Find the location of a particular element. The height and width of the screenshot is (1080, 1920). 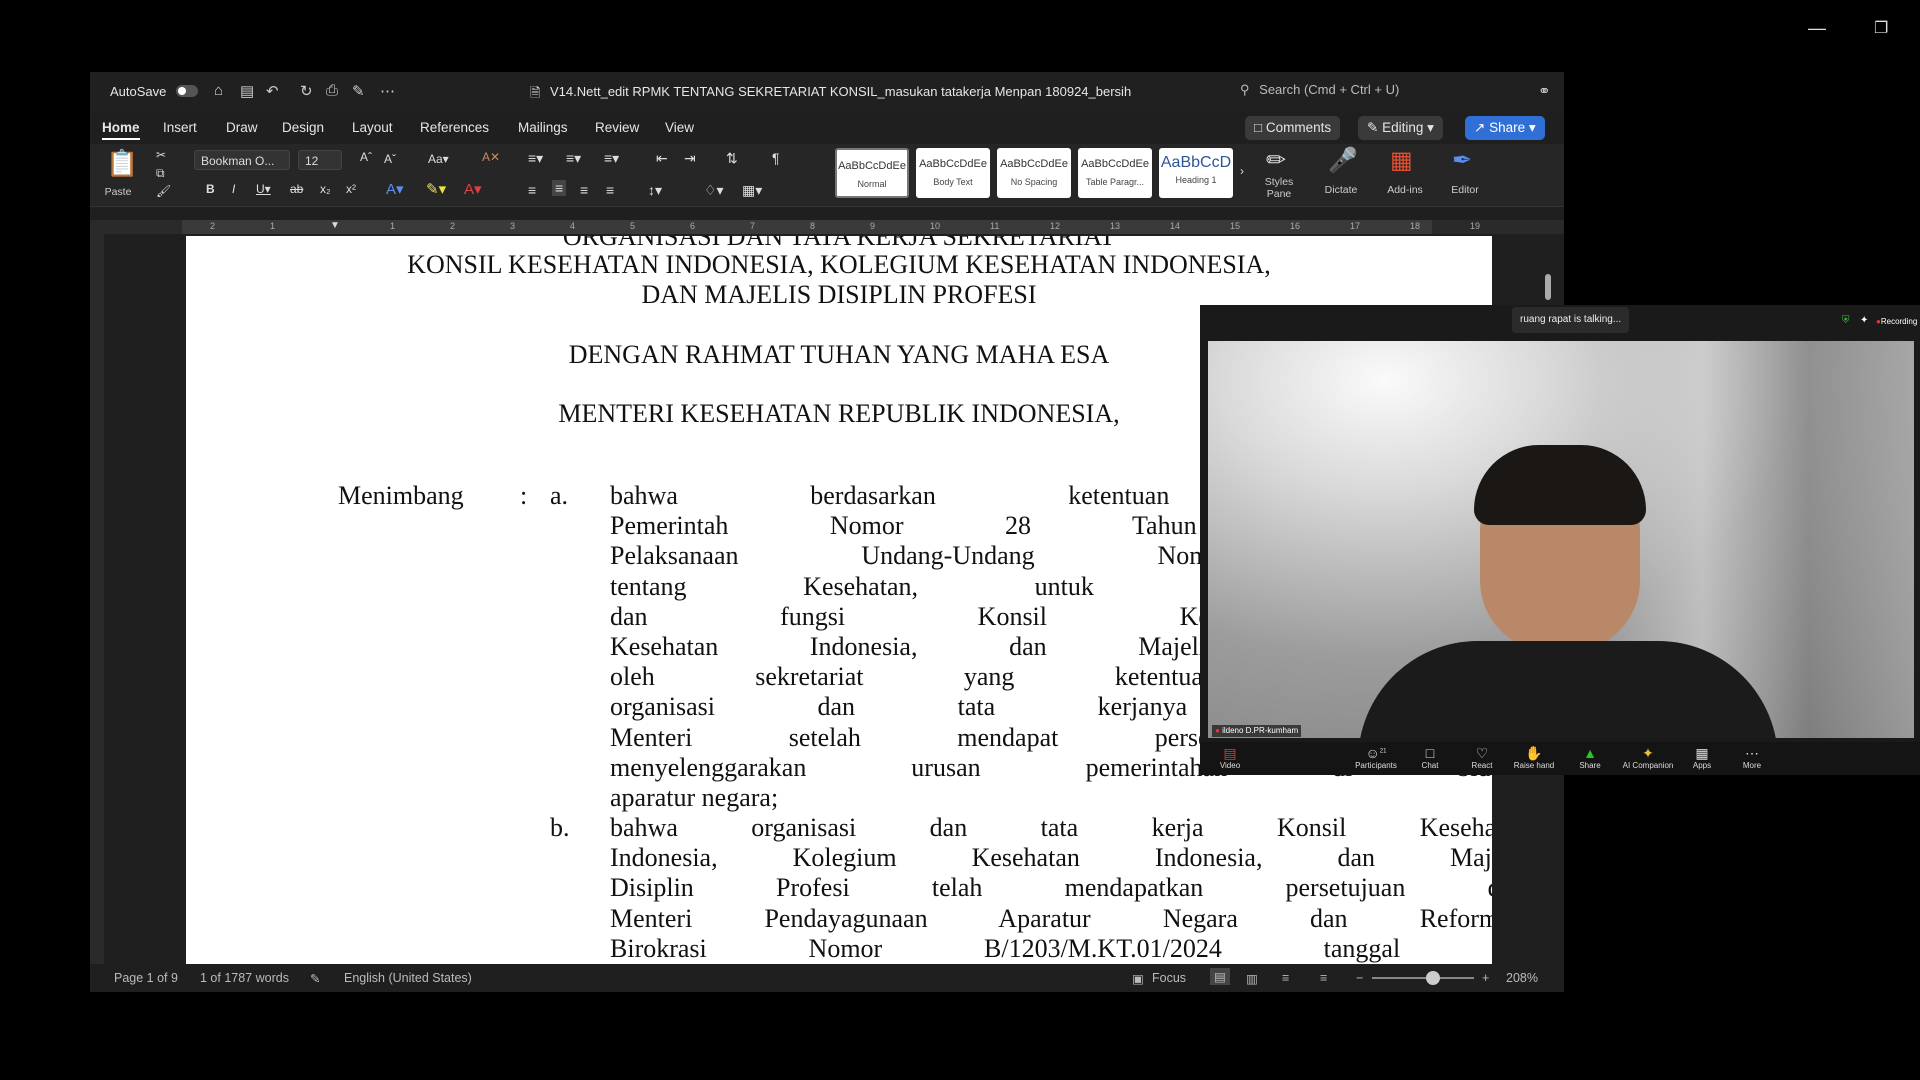

increase-indent-icon: ⇥ is located at coordinates (690, 158).